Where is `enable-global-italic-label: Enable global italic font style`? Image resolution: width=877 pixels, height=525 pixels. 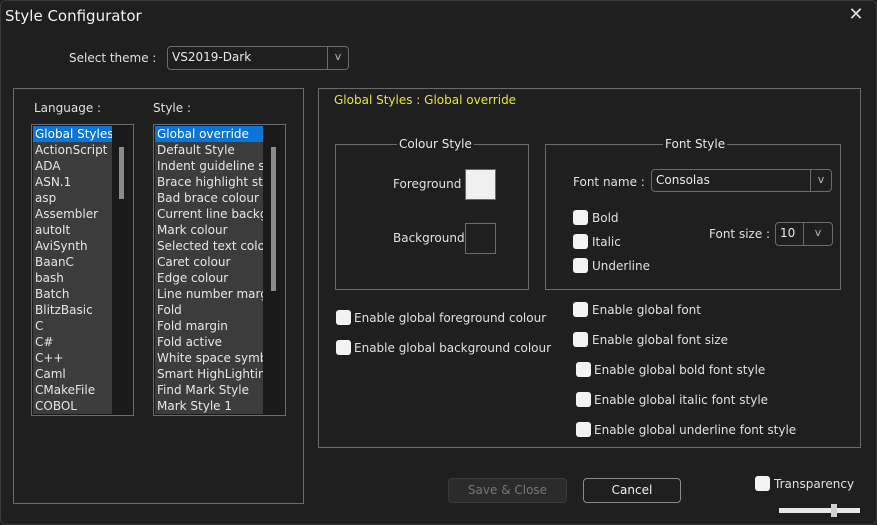 enable-global-italic-label: Enable global italic font style is located at coordinates (681, 400).